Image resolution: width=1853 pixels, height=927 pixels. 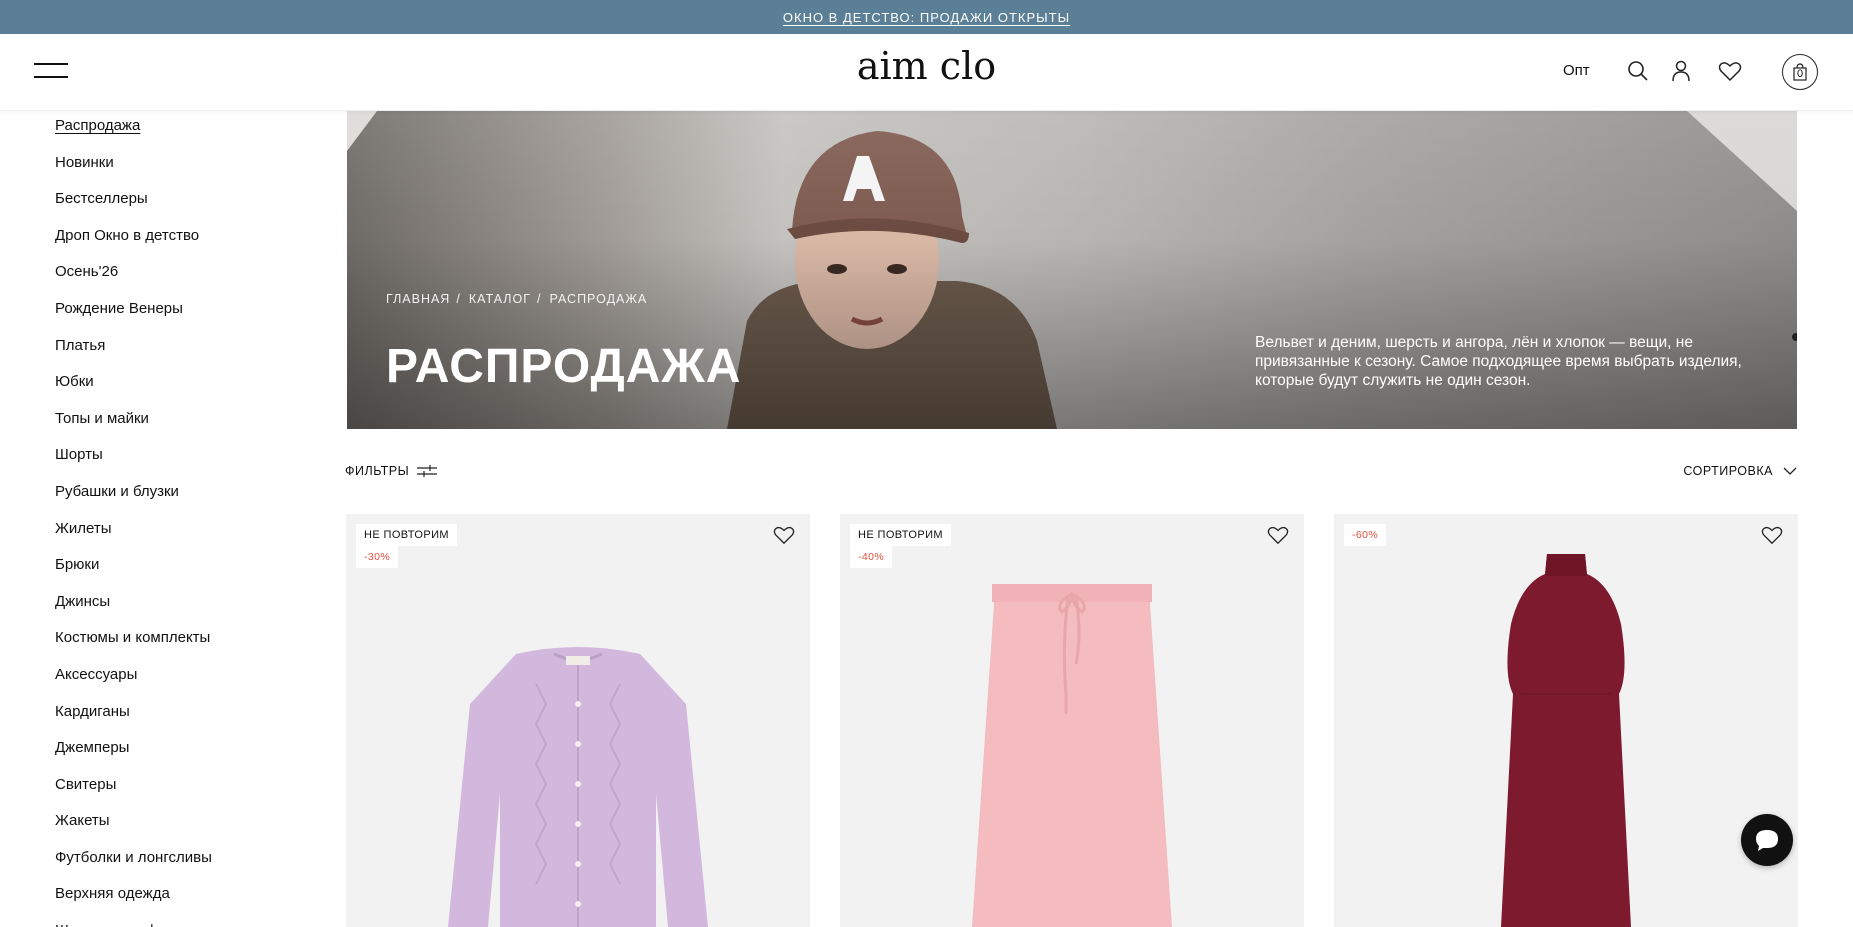 I want to click on announcement-link: ОКНО В ДЕТСТВО: ПРОДАЖИ ОТКРЫТЫ, so click(x=926, y=17).